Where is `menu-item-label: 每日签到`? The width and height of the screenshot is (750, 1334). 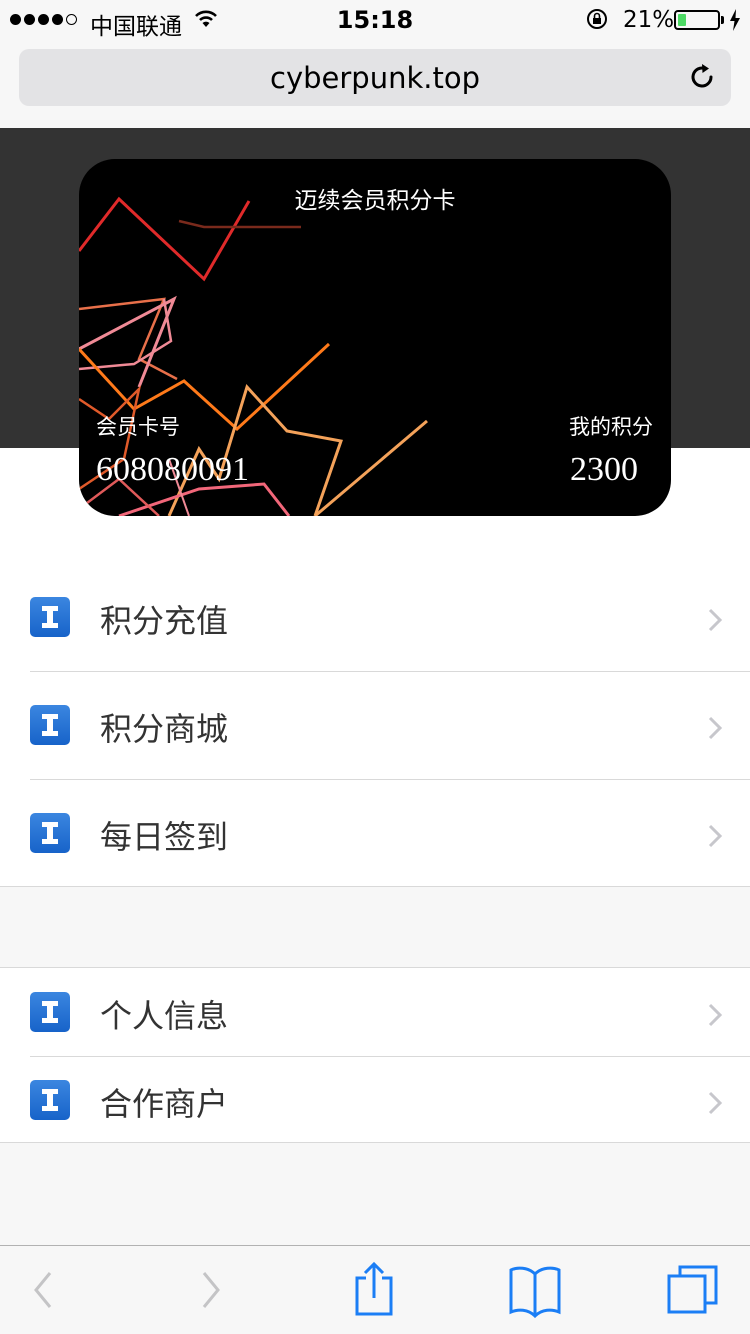
menu-item-label: 每日签到 is located at coordinates (164, 837).